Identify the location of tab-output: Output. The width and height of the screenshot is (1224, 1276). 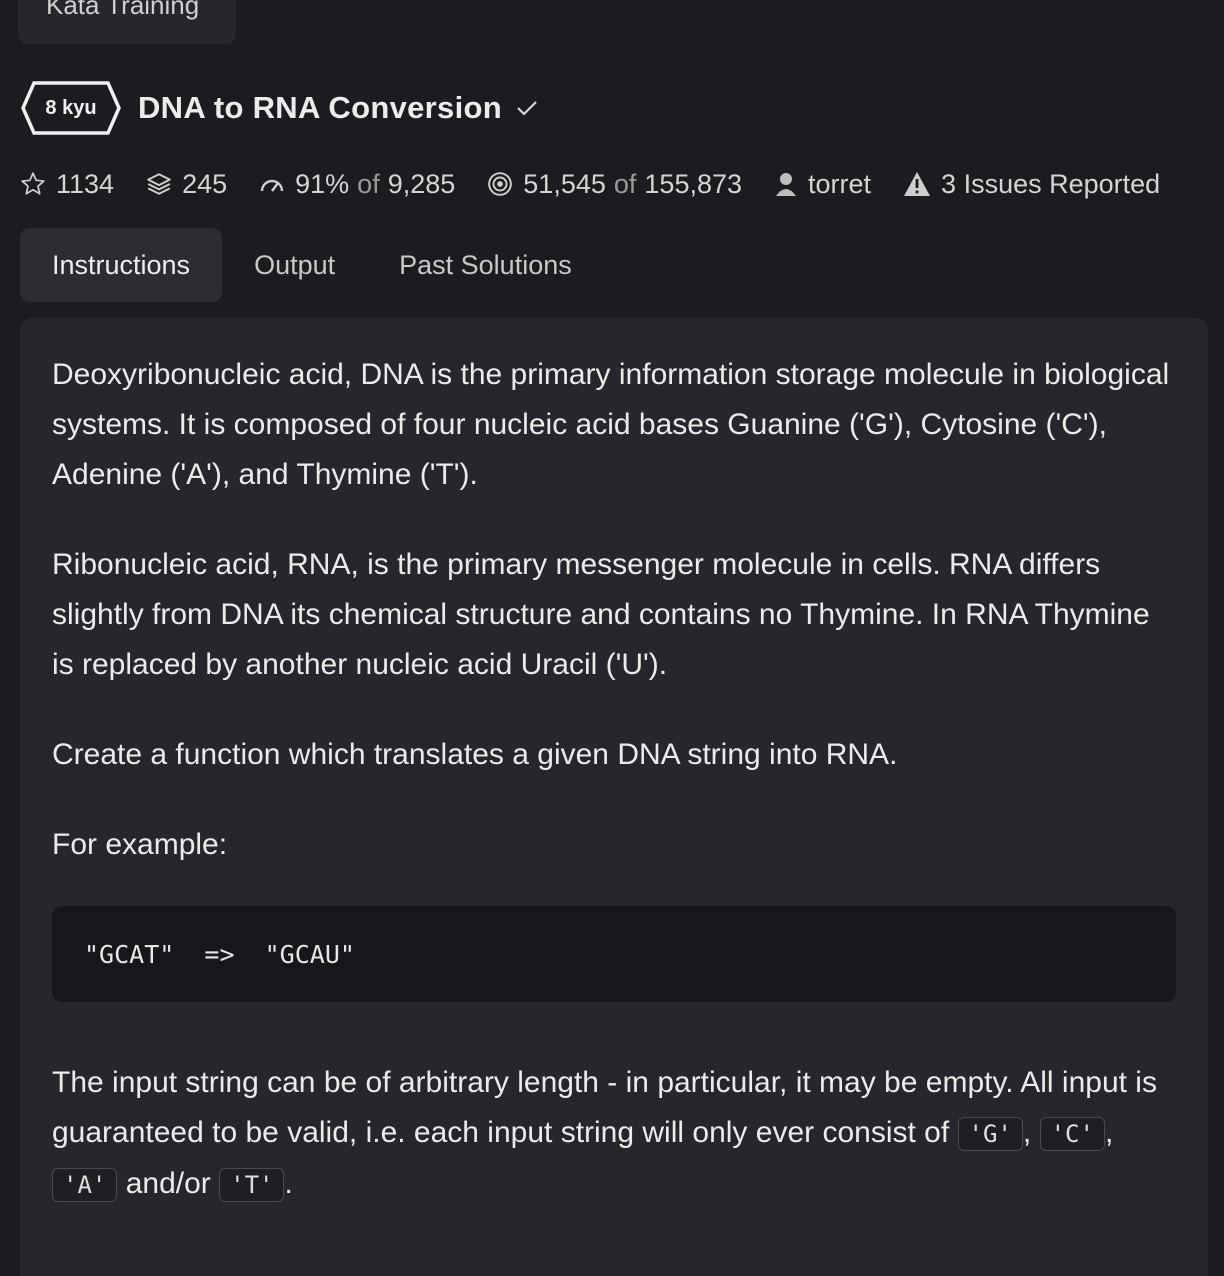
(294, 265).